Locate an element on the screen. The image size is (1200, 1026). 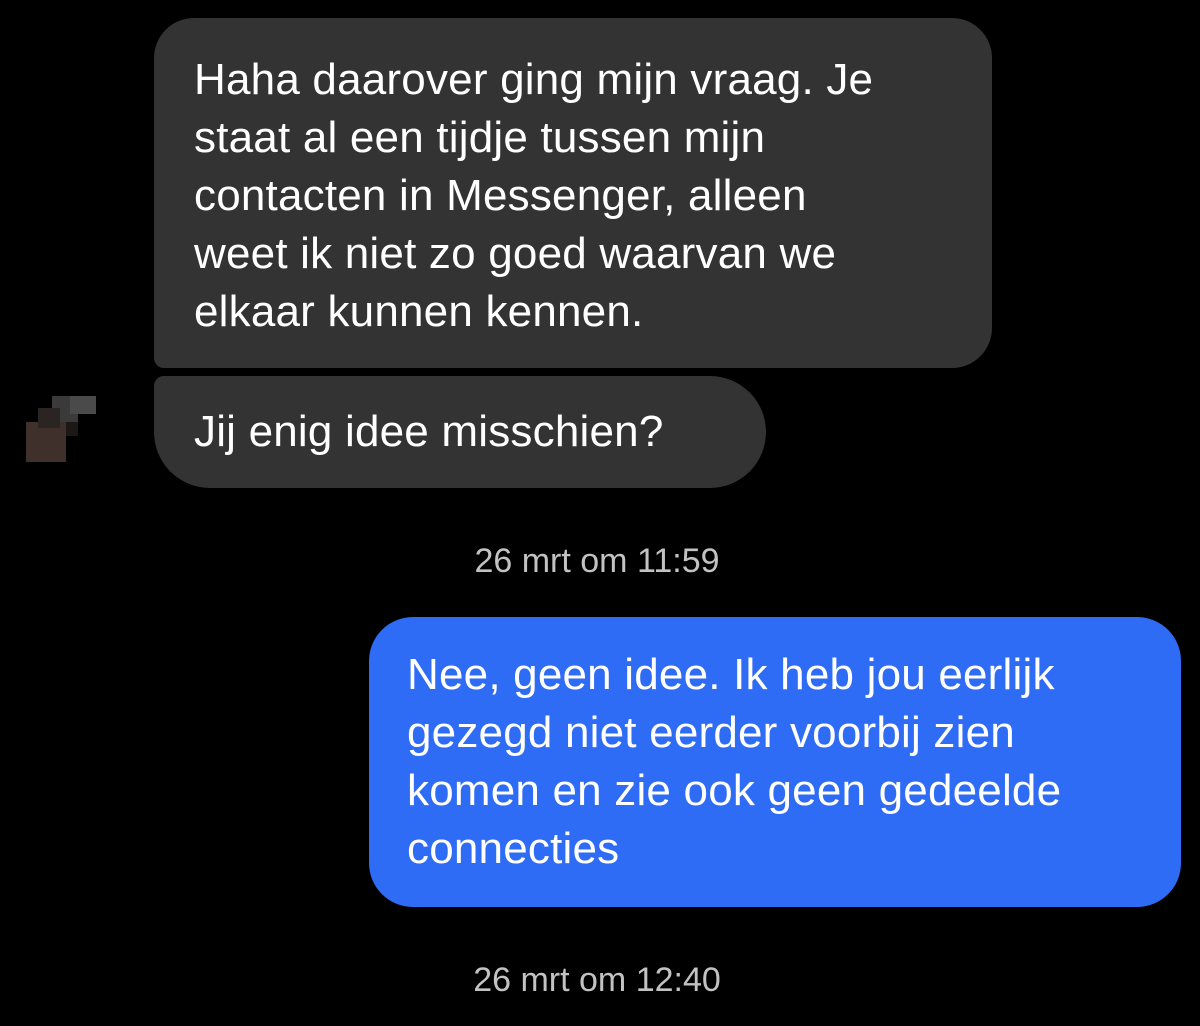
message-text-line: connecties is located at coordinates (513, 848).